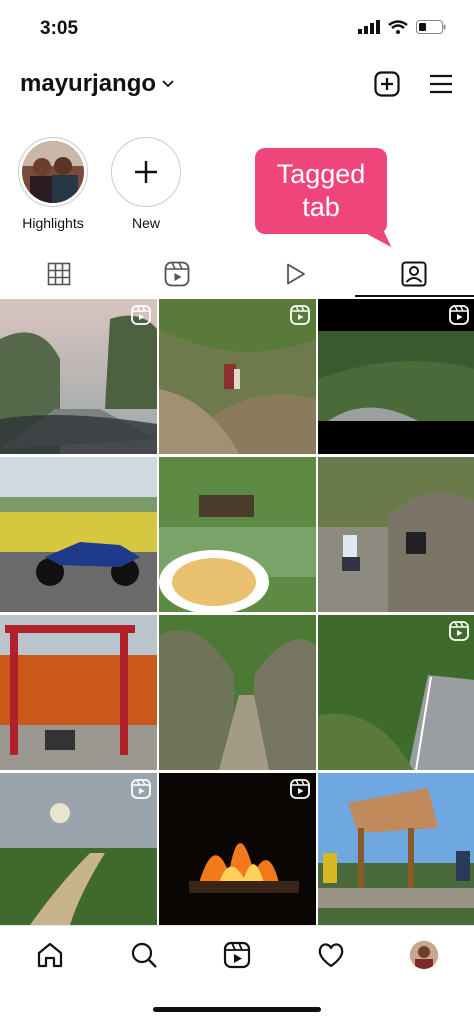  I want to click on profile-tabs, so click(237, 274).